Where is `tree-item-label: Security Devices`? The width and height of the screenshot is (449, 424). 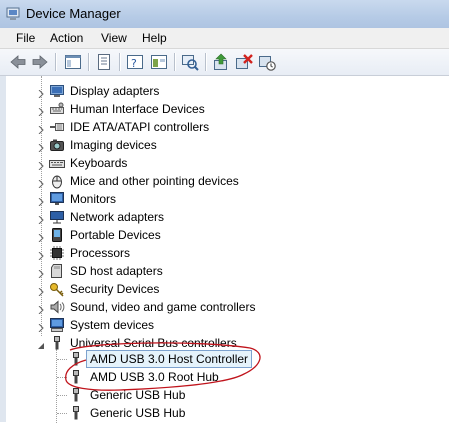 tree-item-label: Security Devices is located at coordinates (115, 289).